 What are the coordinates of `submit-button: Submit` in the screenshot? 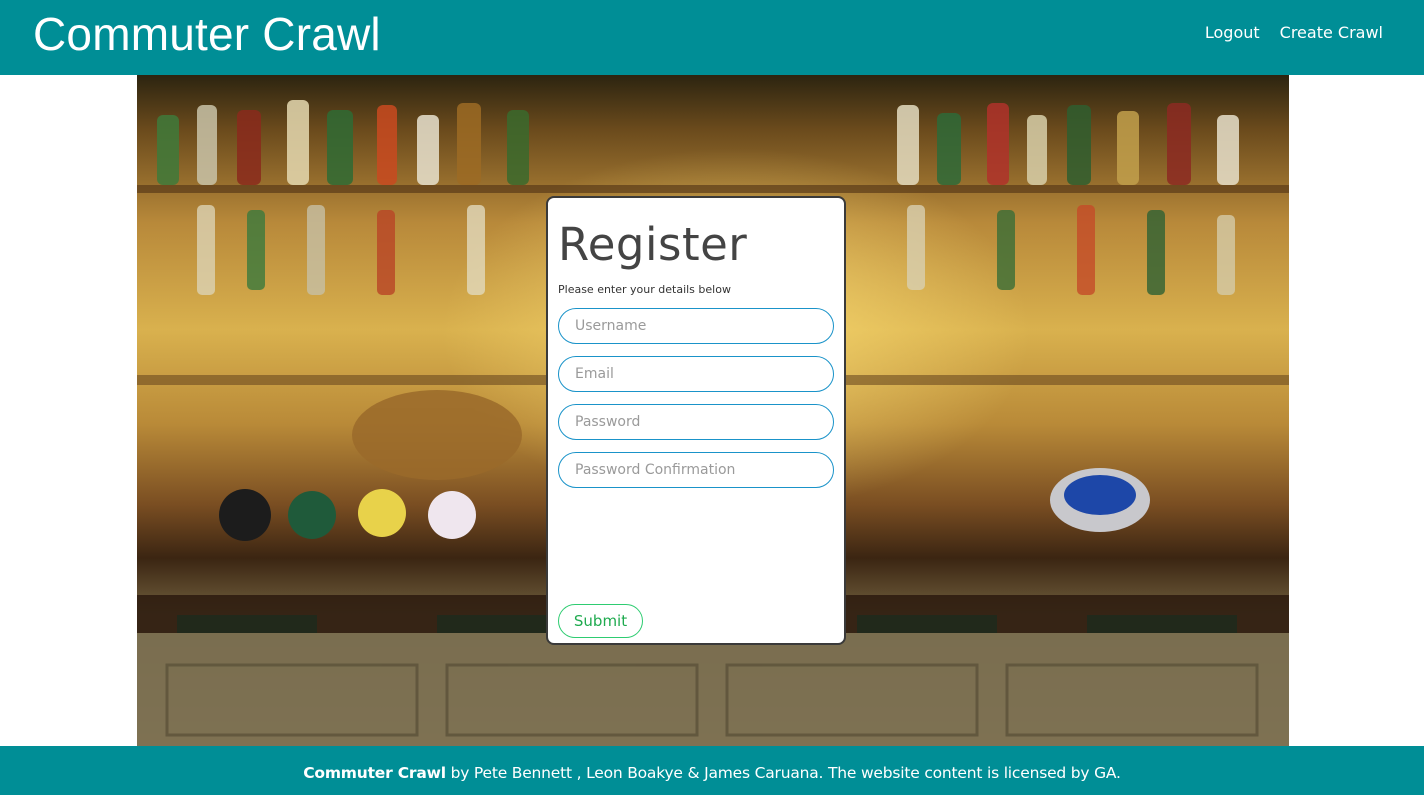 It's located at (600, 621).